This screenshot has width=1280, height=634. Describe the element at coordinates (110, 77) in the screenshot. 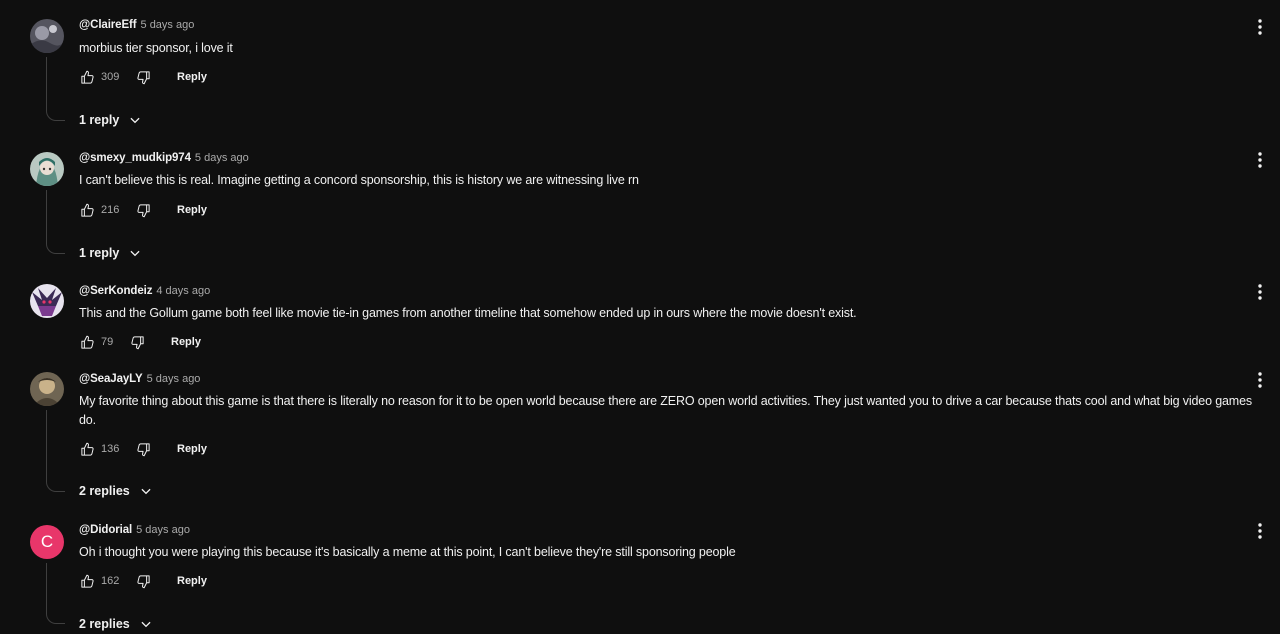

I see `like-count: 309` at that location.